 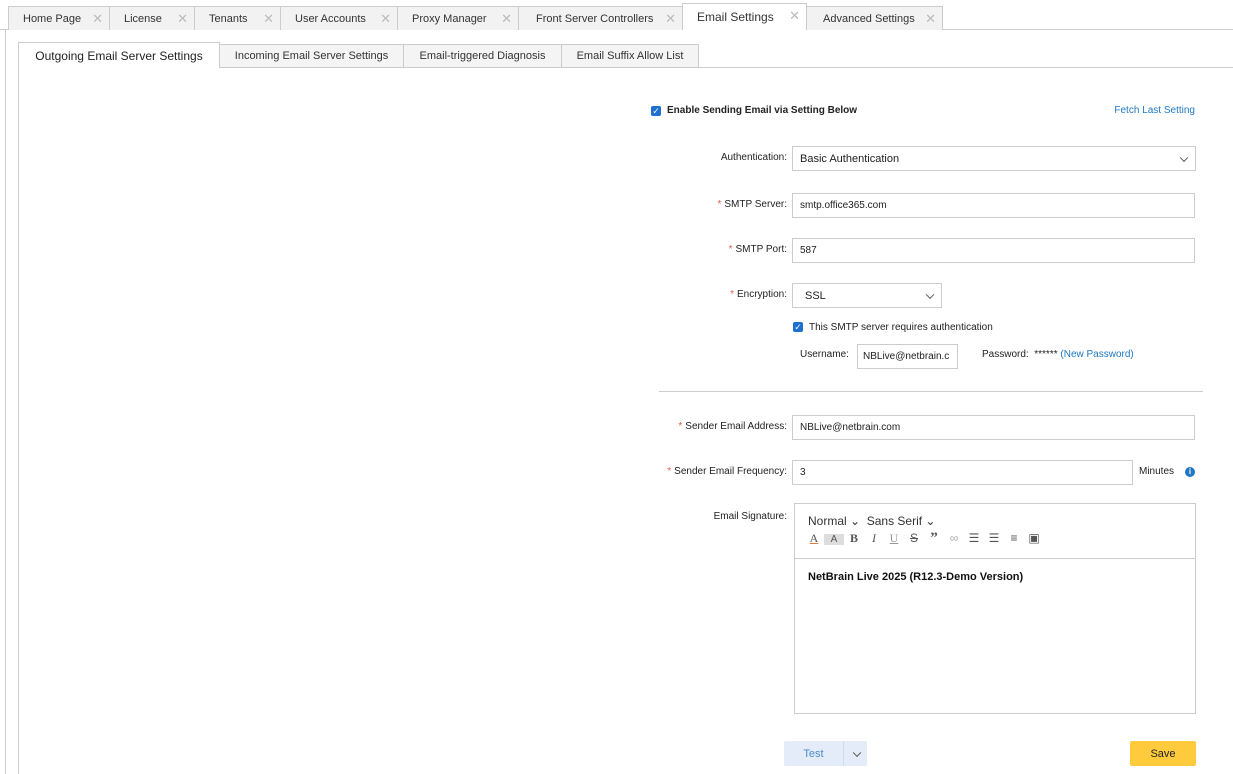 I want to click on blockquote-icon: ”, so click(x=934, y=538).